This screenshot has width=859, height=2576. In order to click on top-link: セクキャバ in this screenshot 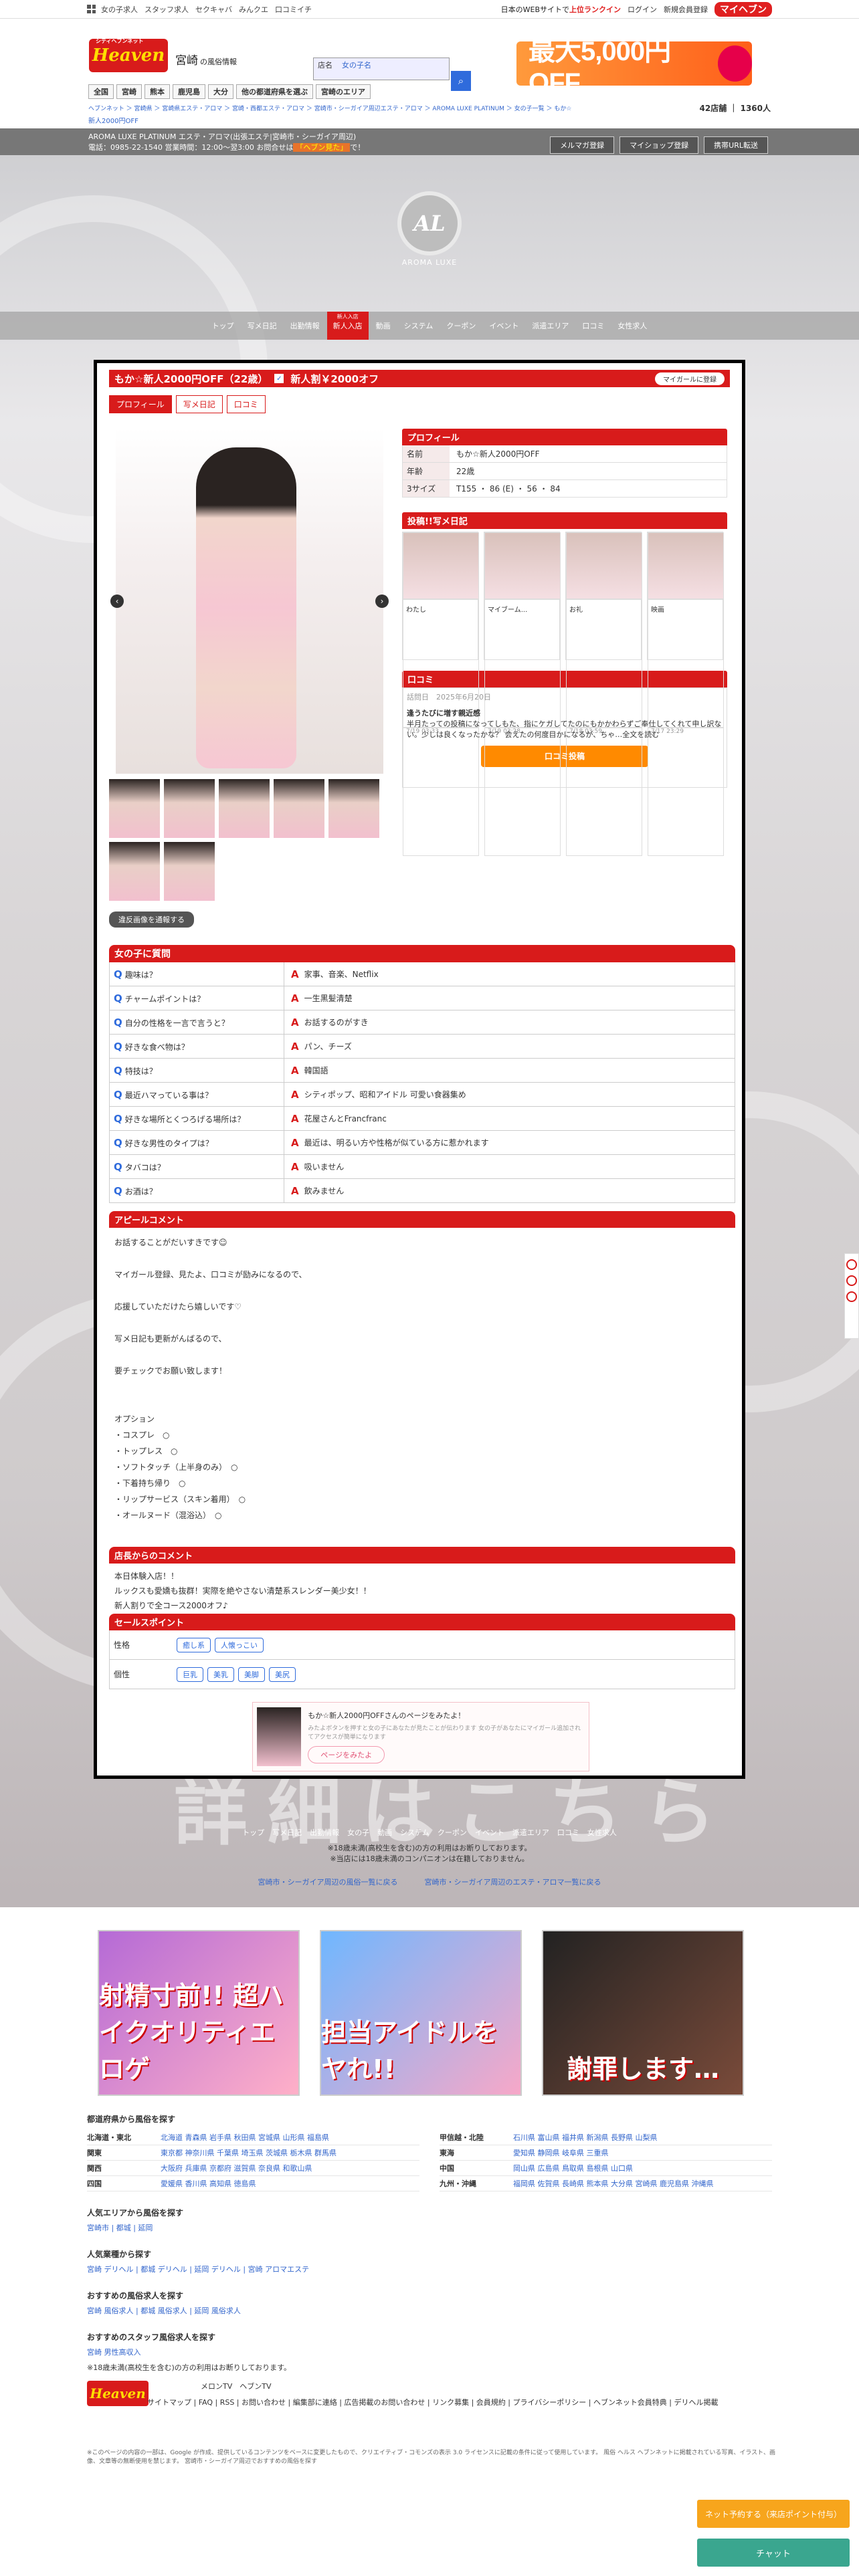, I will do `click(213, 9)`.